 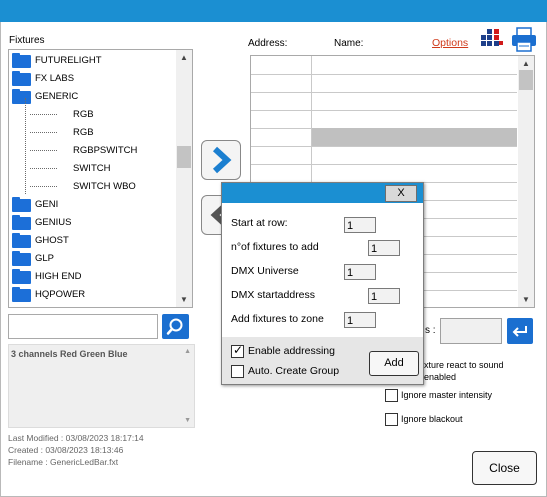 What do you see at coordinates (401, 193) in the screenshot?
I see `dialog-close-button: X` at bounding box center [401, 193].